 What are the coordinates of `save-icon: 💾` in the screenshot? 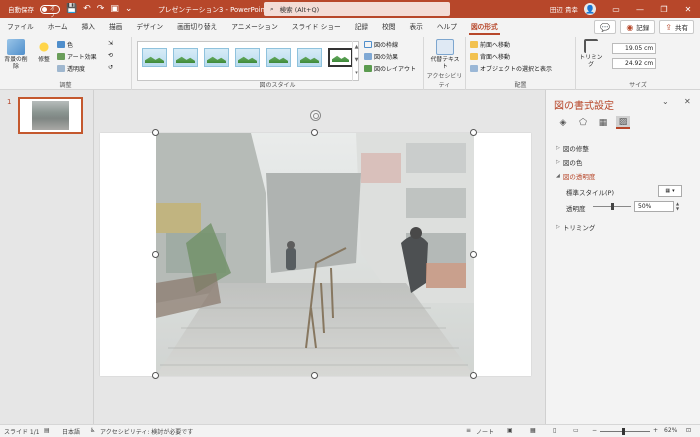 It's located at (71, 9).